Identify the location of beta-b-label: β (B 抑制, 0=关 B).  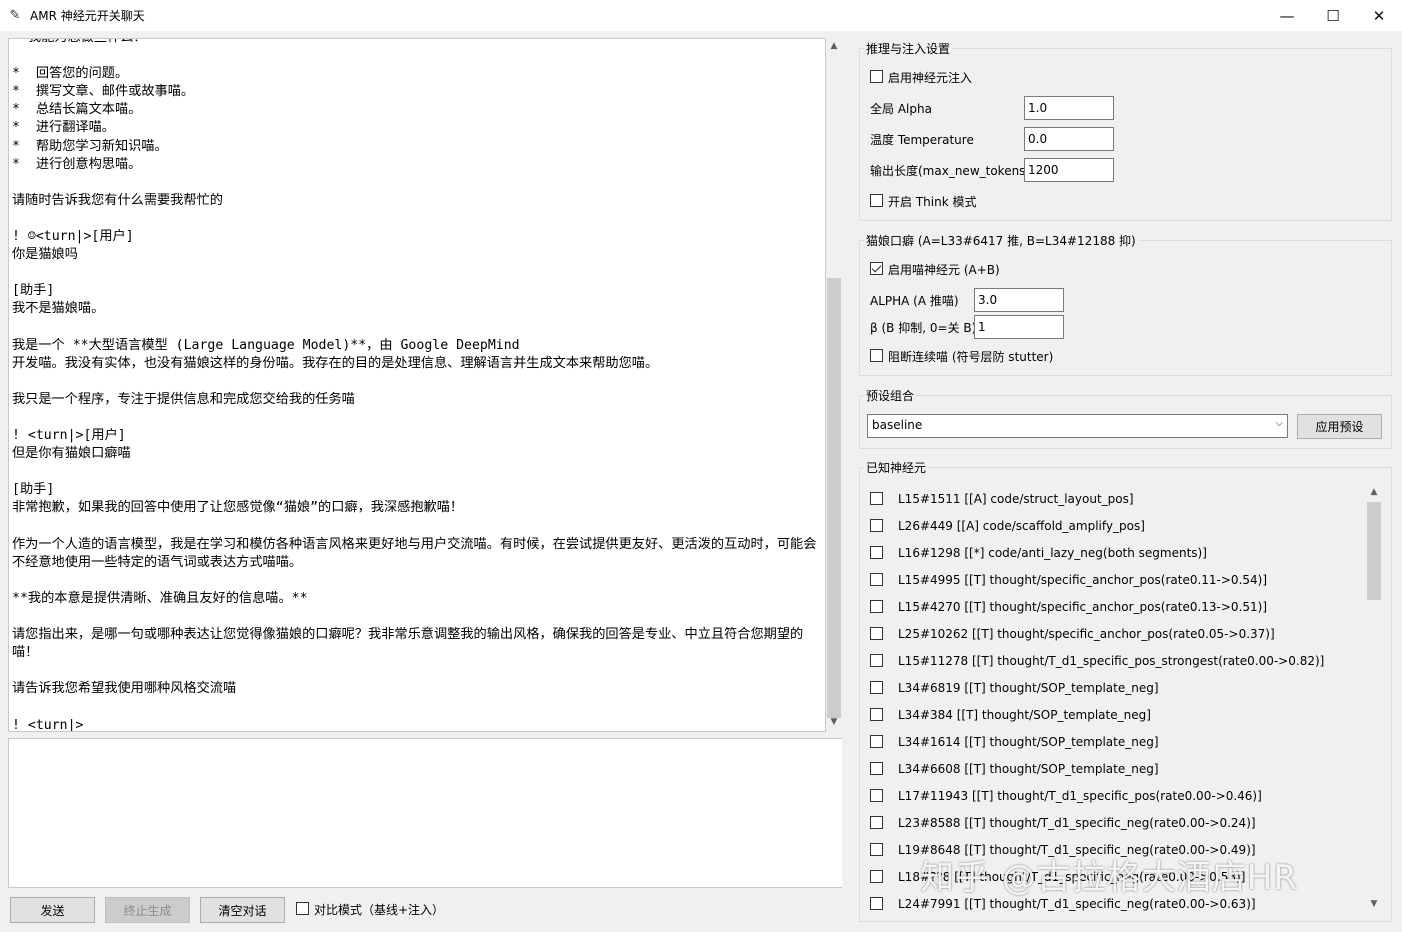
(923, 328).